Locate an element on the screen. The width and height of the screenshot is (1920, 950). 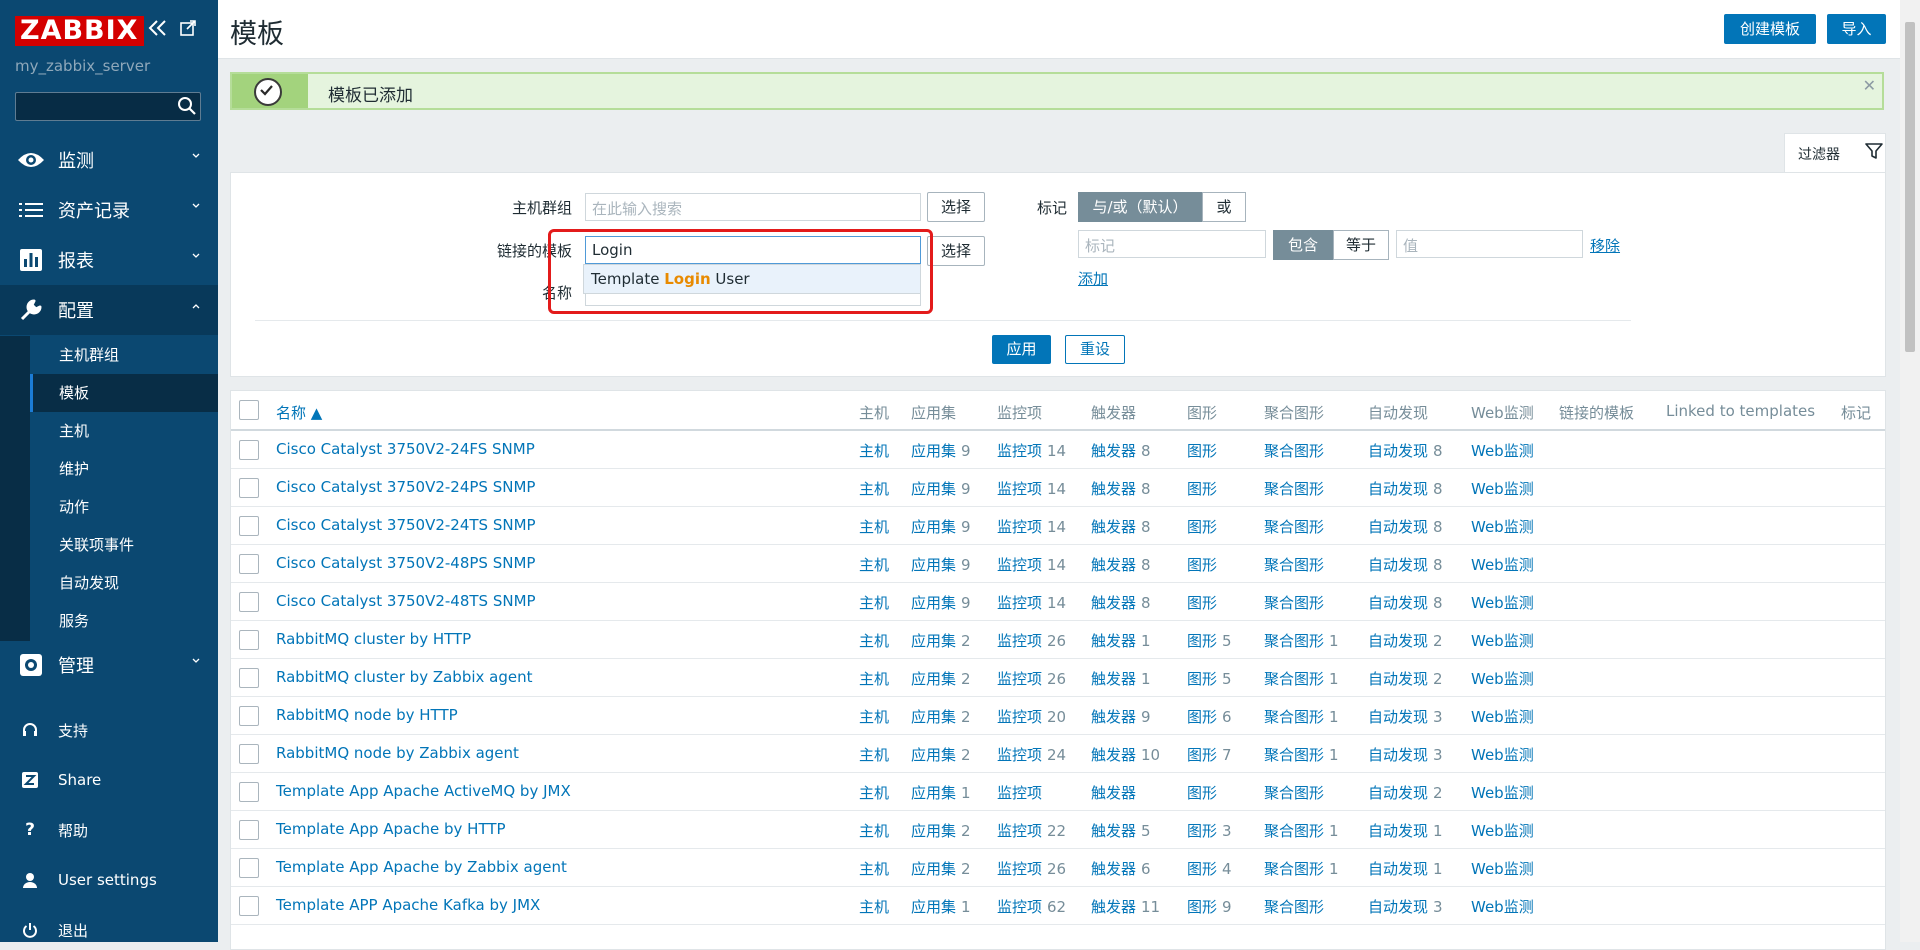
kiosk-mode-icon is located at coordinates (188, 31).